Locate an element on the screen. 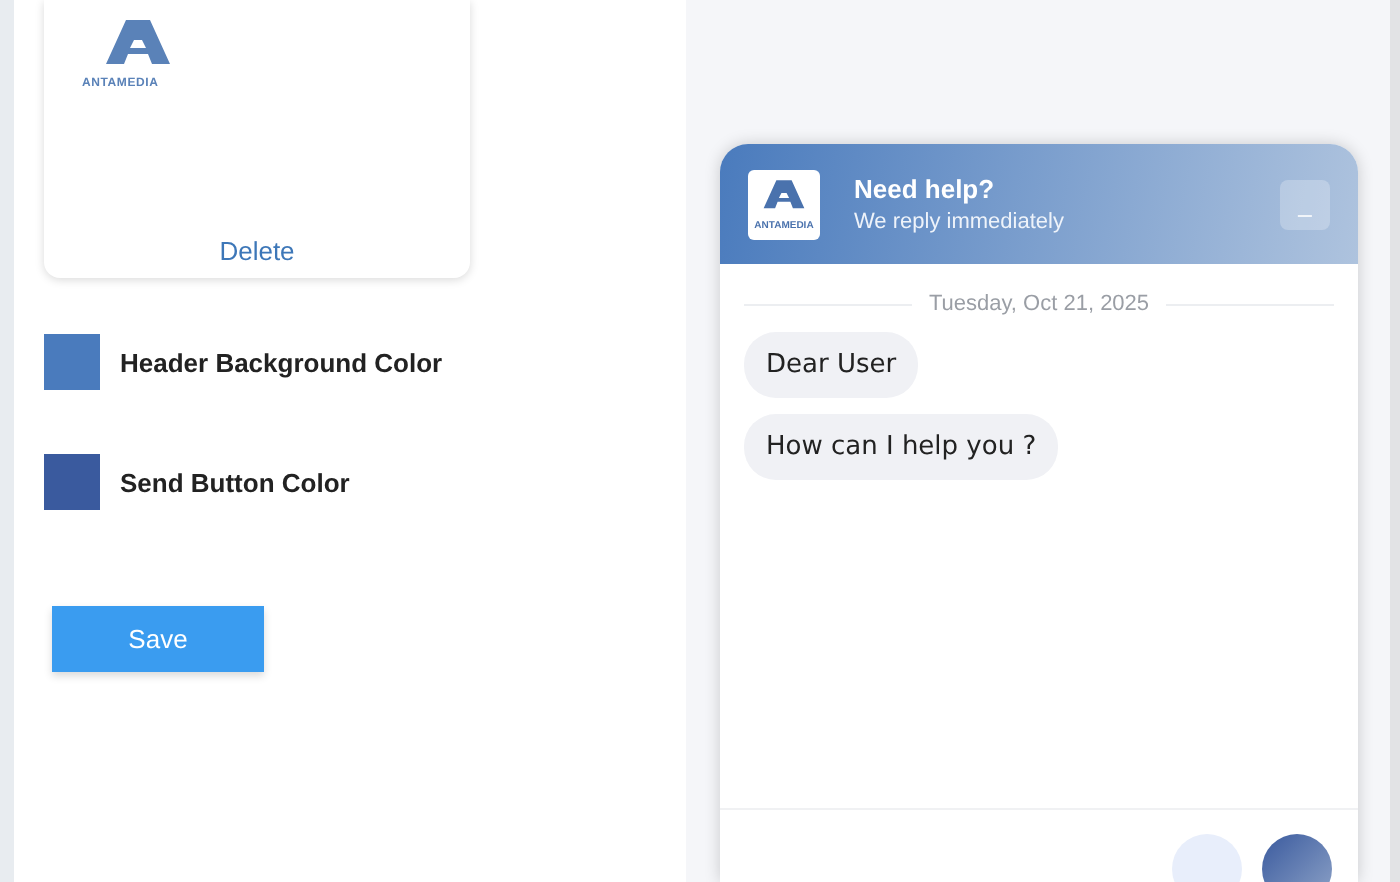 This screenshot has height=882, width=1400. message-bubble: Dear User is located at coordinates (831, 365).